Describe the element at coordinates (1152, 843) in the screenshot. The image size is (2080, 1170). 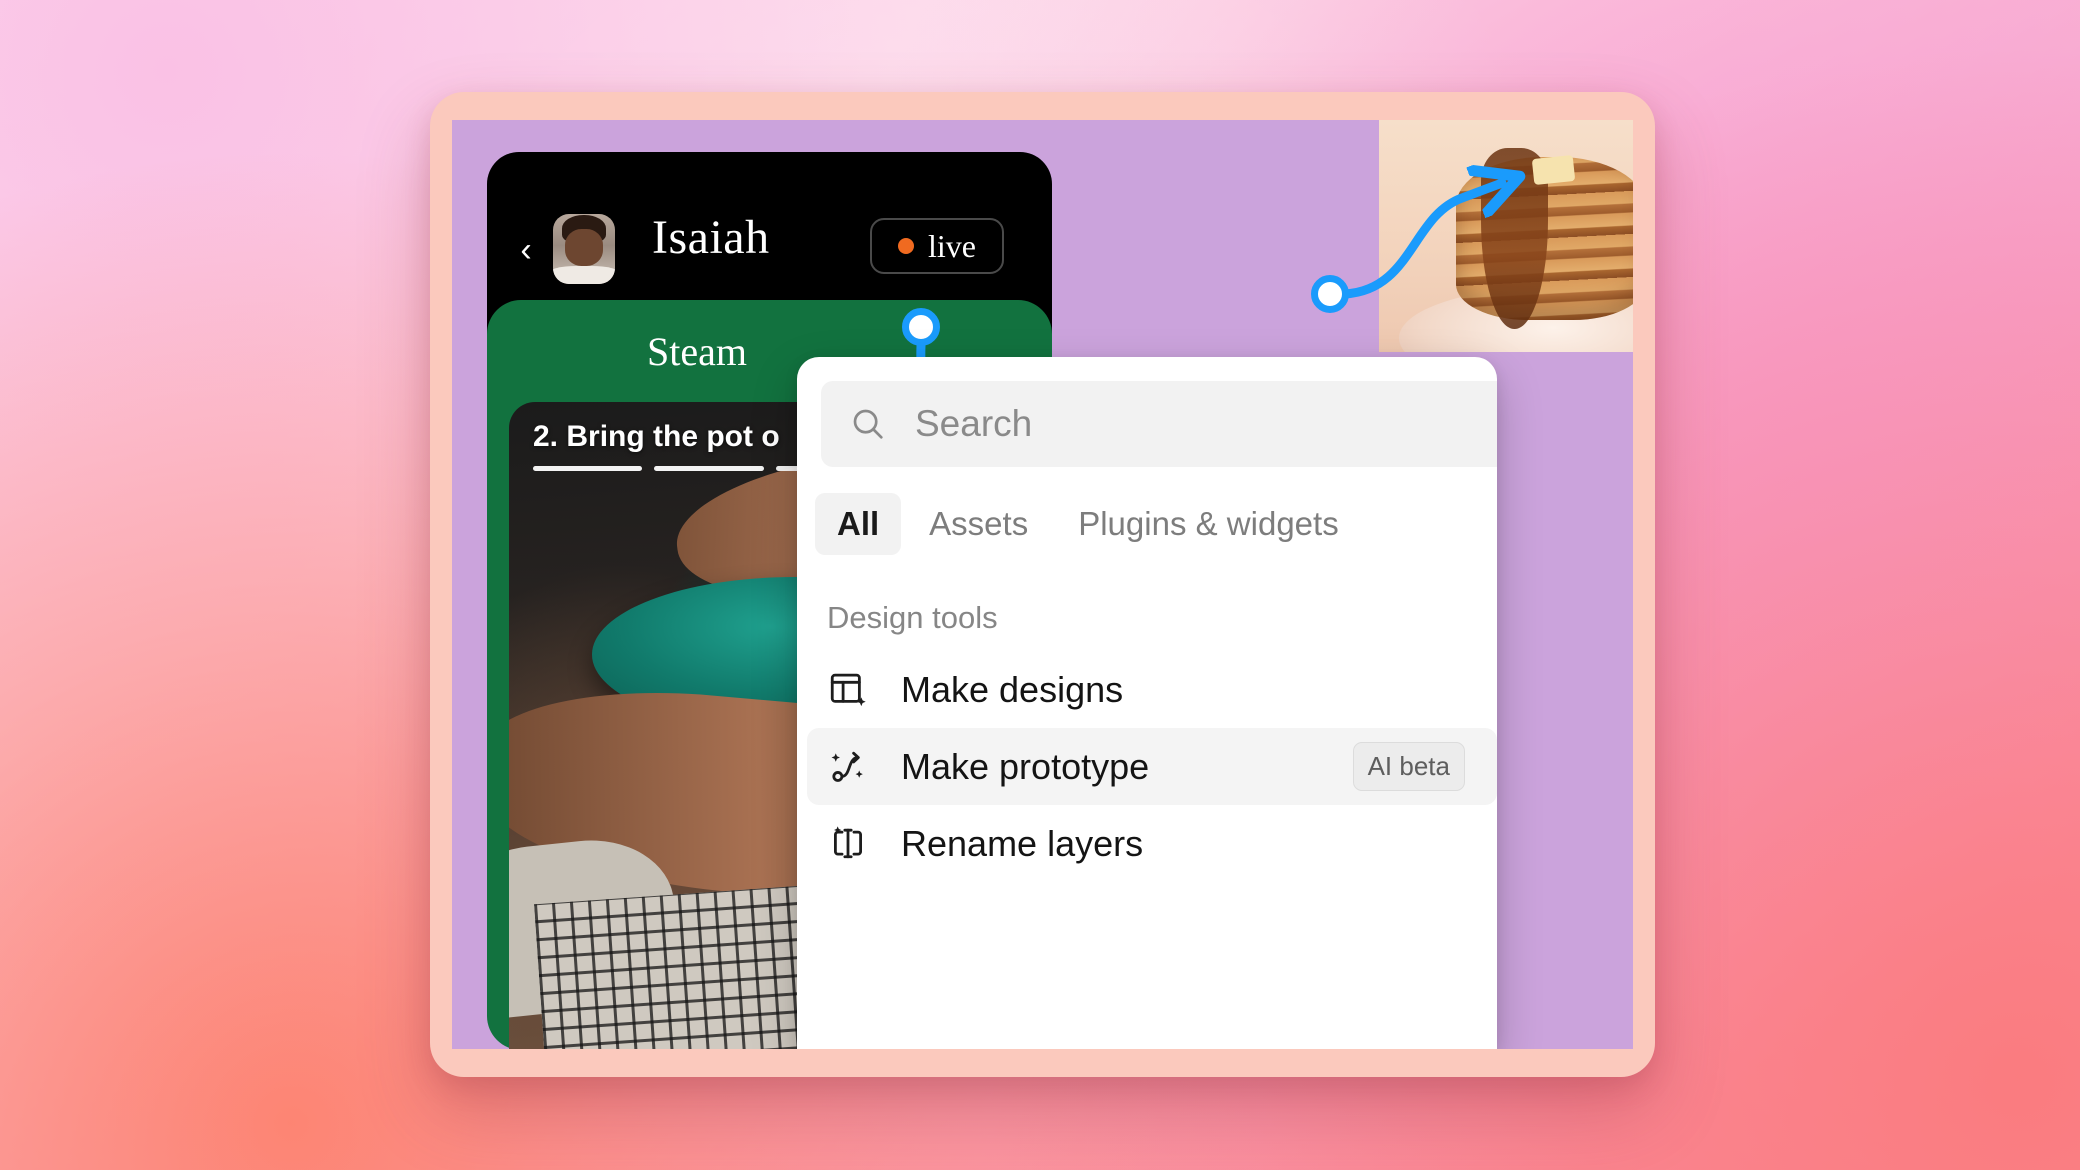
I see `menu-item-rename-layers: Rename layers` at that location.